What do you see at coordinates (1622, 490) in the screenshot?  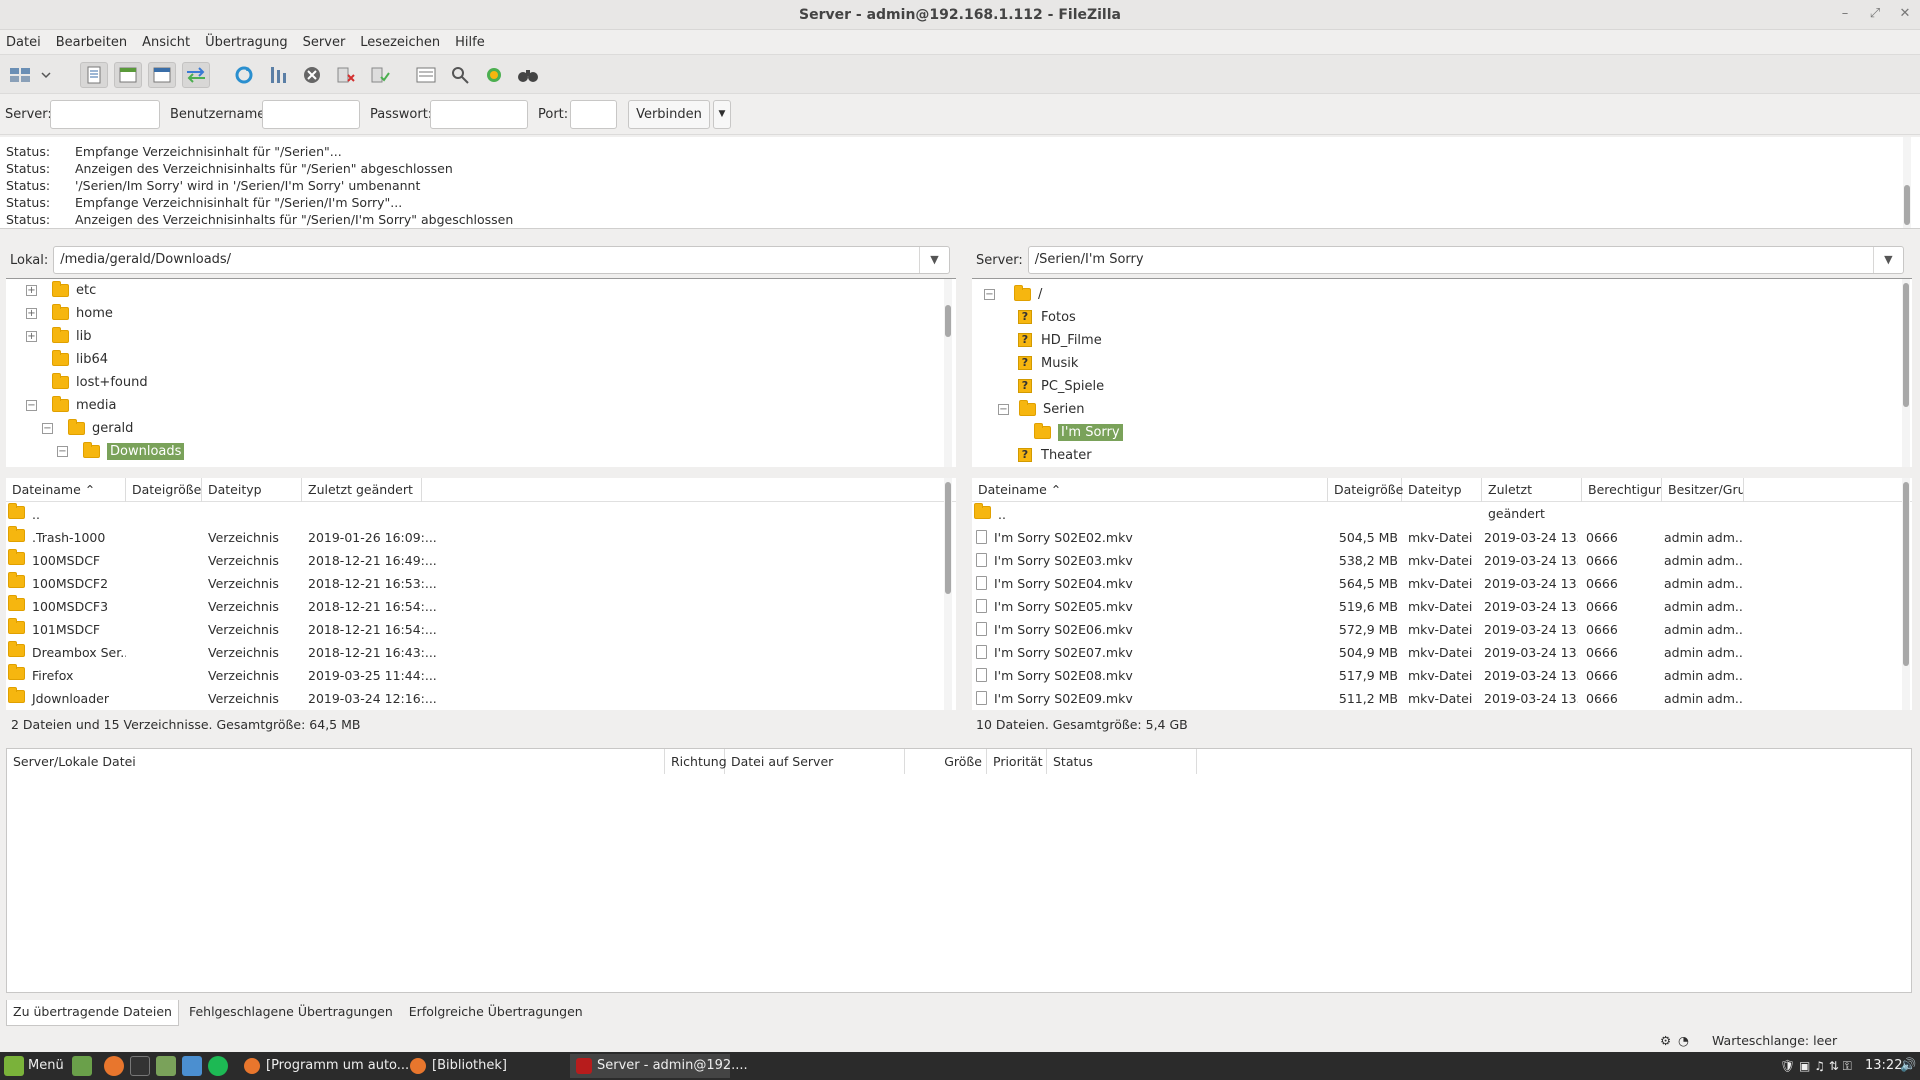 I see `column-berechtigung: Berechtigung` at bounding box center [1622, 490].